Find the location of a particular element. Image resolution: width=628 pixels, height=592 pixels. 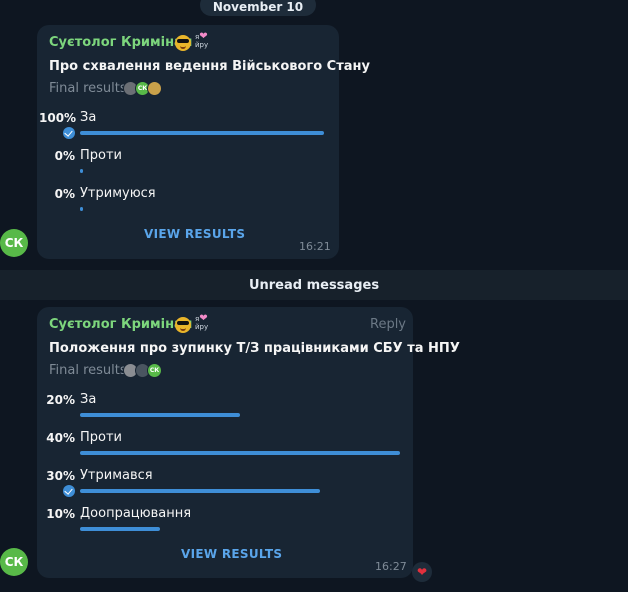

voter-avatar: СК is located at coordinates (154, 370).